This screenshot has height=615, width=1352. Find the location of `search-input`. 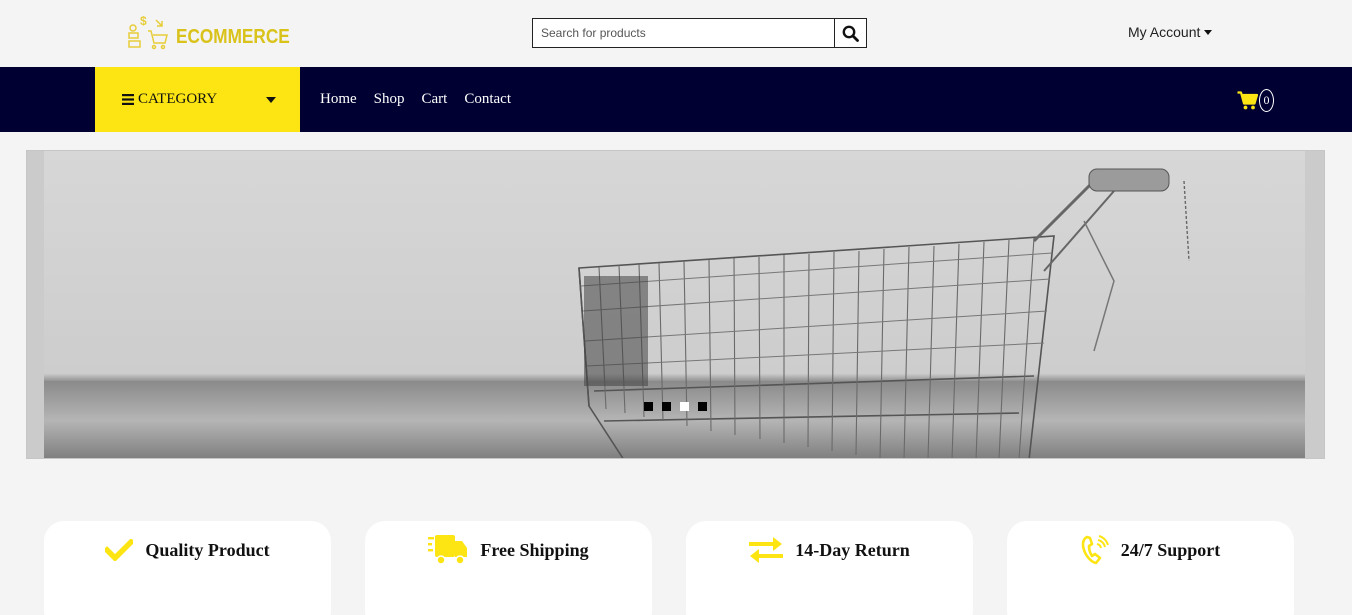

search-input is located at coordinates (683, 33).